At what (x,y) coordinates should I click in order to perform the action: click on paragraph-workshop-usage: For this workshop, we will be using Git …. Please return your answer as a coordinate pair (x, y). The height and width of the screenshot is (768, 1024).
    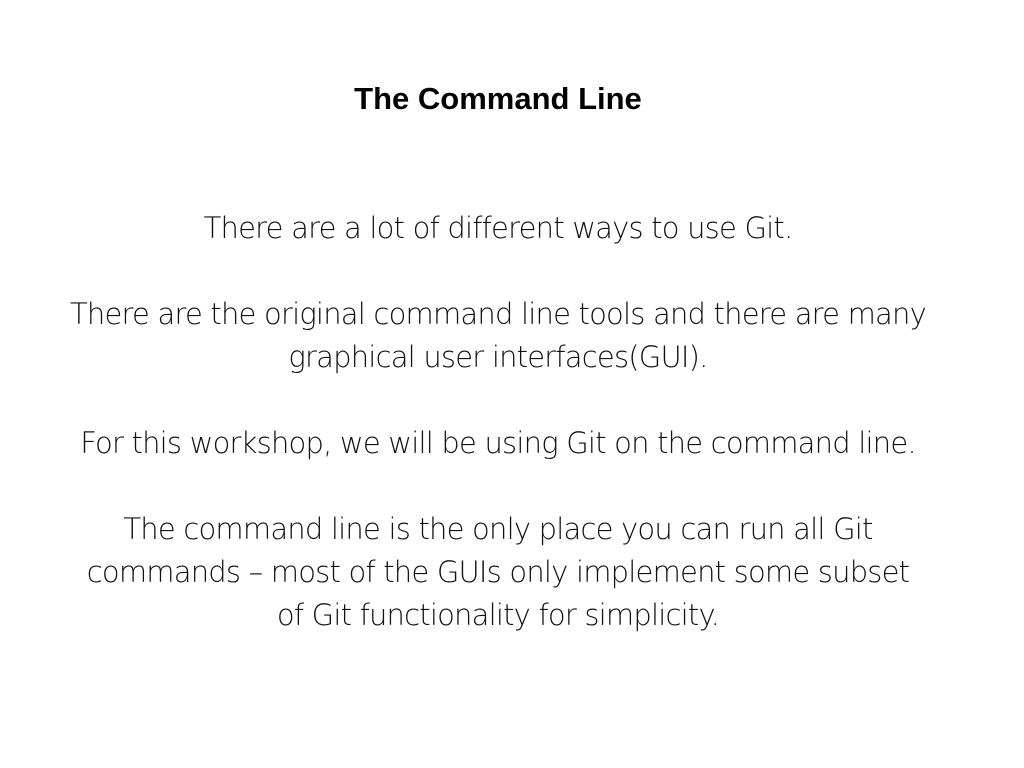
    Looking at the image, I should click on (498, 443).